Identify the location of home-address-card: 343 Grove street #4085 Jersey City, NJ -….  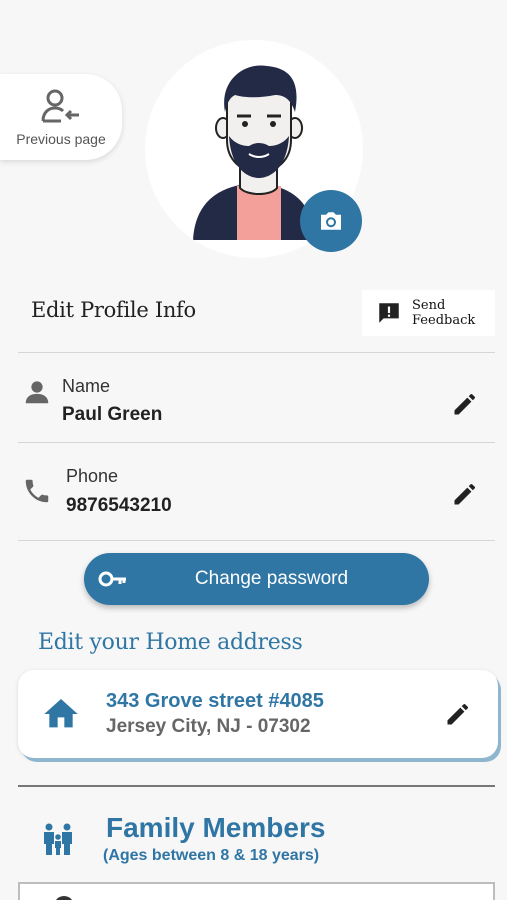
(258, 714).